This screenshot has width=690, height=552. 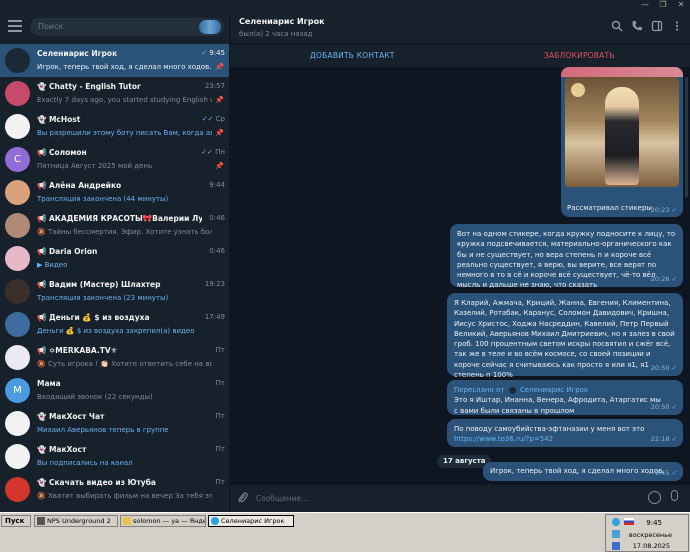 I want to click on more-icon, so click(x=677, y=27).